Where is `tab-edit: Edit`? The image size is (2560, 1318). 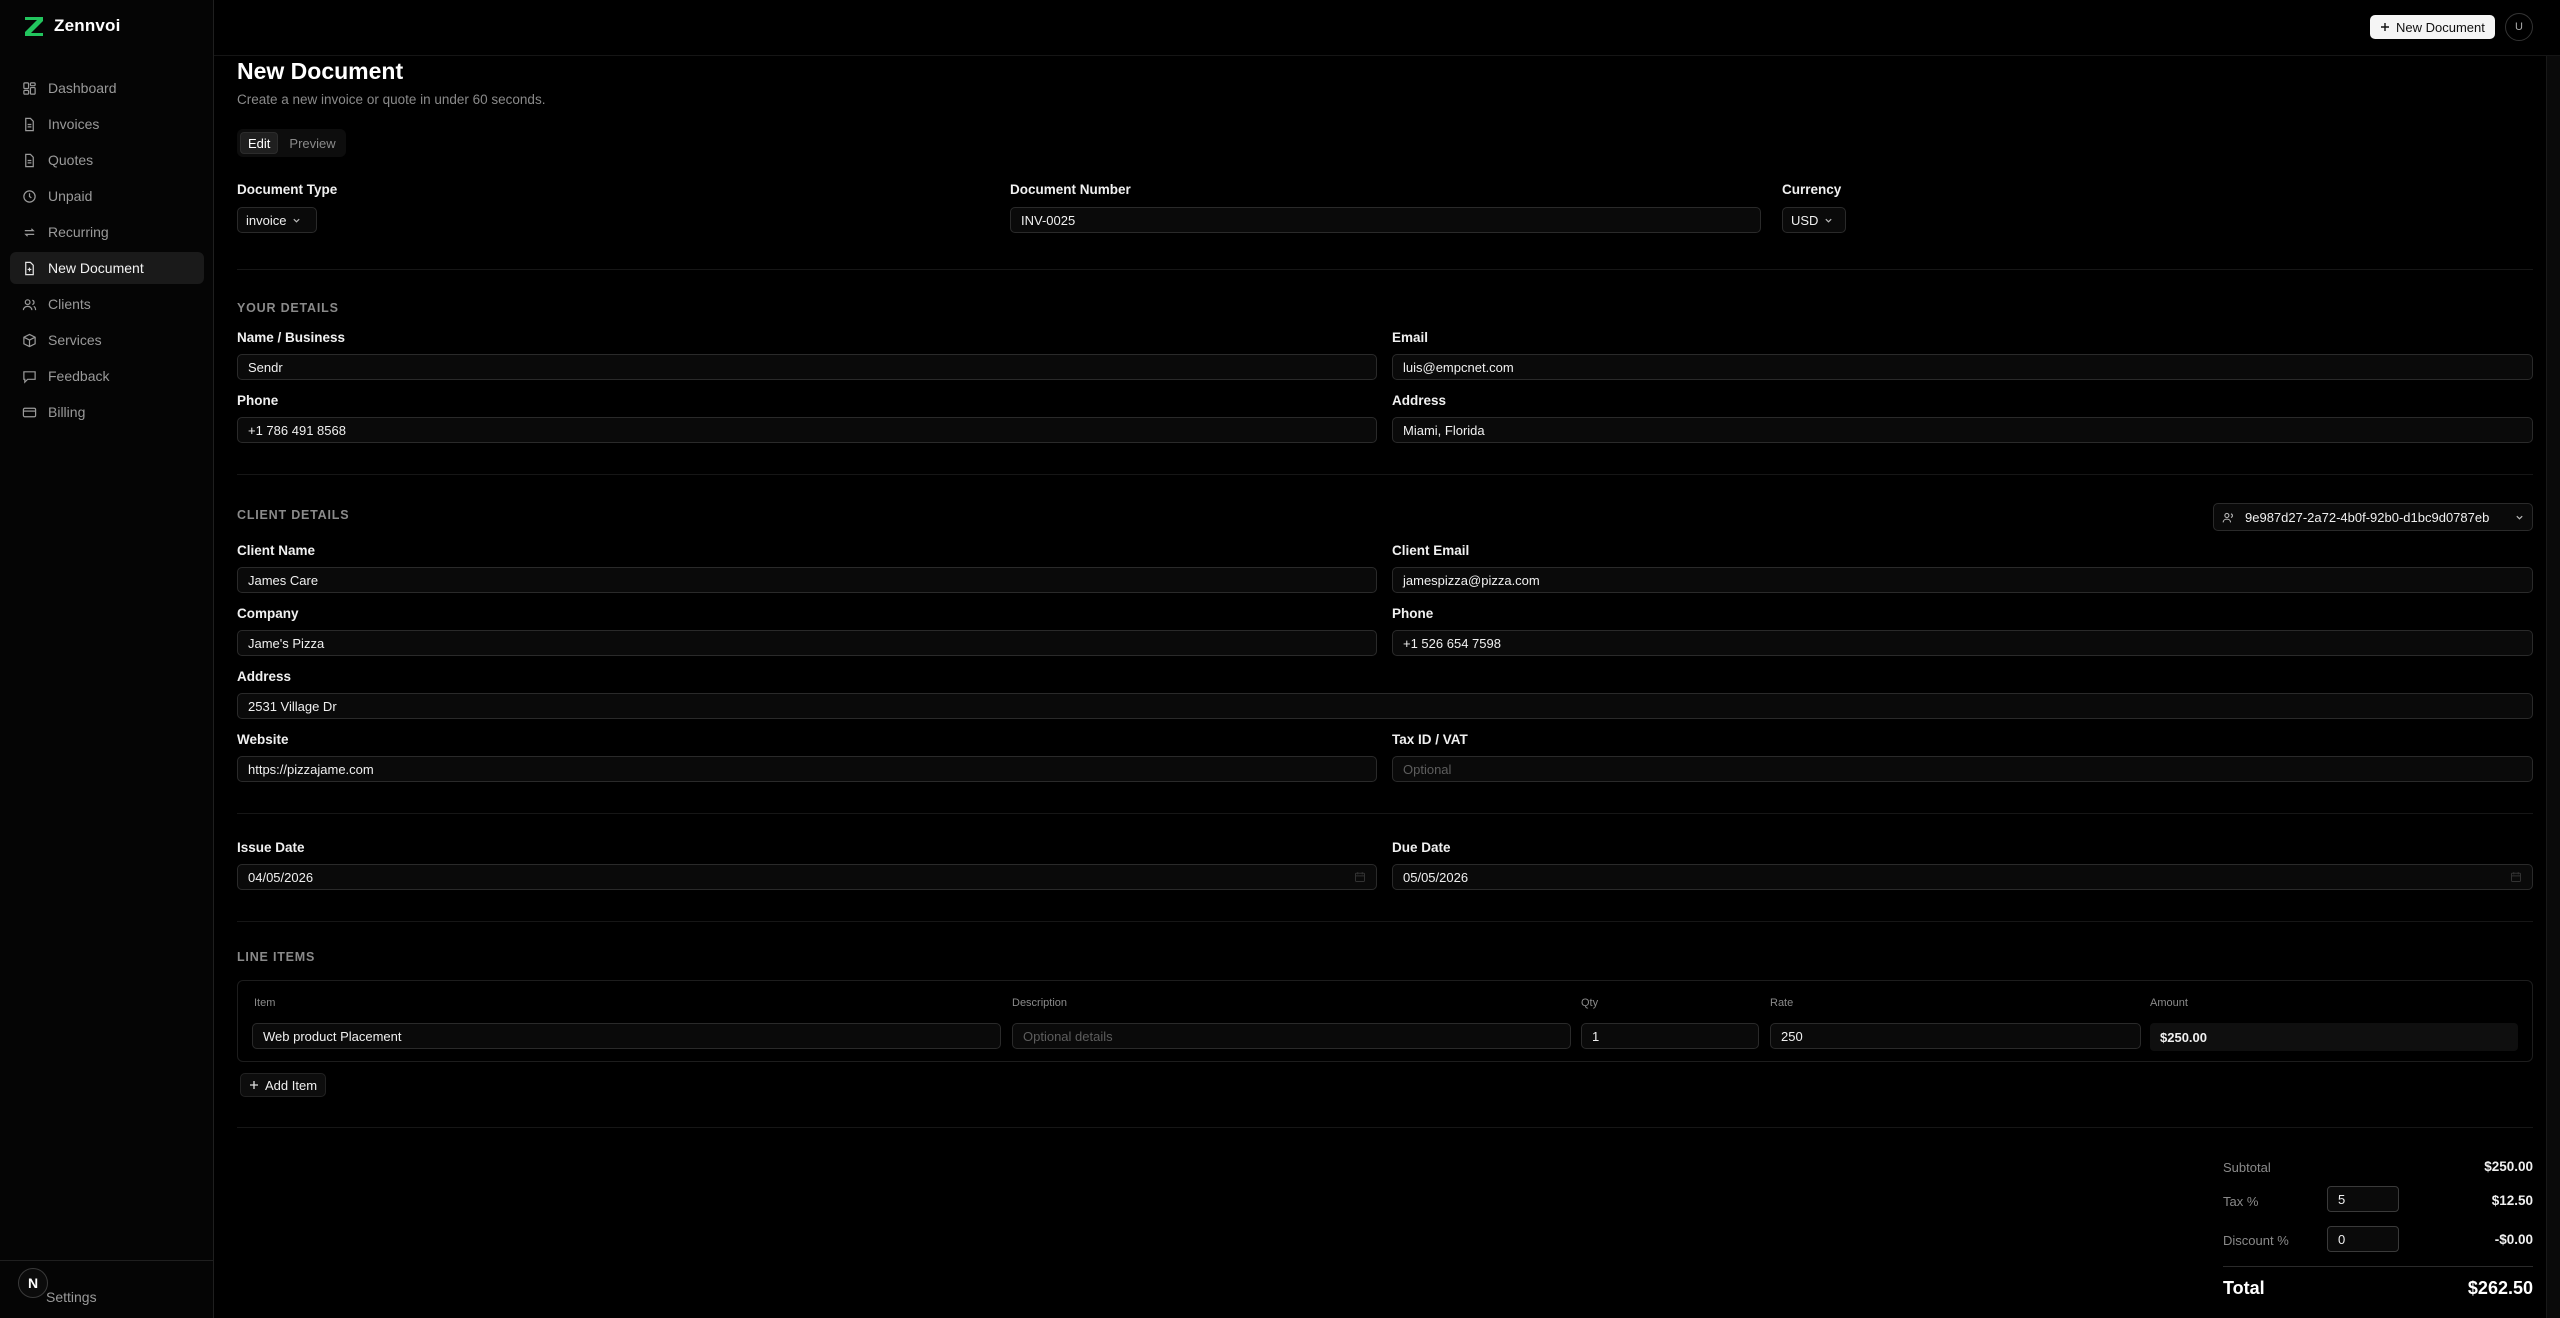 tab-edit: Edit is located at coordinates (259, 143).